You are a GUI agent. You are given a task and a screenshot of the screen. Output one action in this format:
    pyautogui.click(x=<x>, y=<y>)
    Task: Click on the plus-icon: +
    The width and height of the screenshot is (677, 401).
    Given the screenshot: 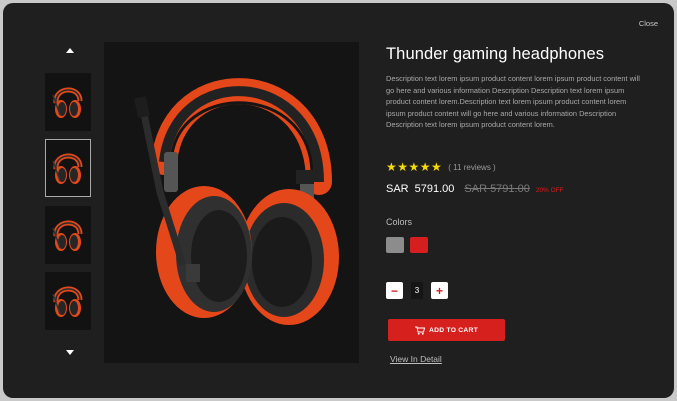 What is the action you would take?
    pyautogui.click(x=439, y=290)
    